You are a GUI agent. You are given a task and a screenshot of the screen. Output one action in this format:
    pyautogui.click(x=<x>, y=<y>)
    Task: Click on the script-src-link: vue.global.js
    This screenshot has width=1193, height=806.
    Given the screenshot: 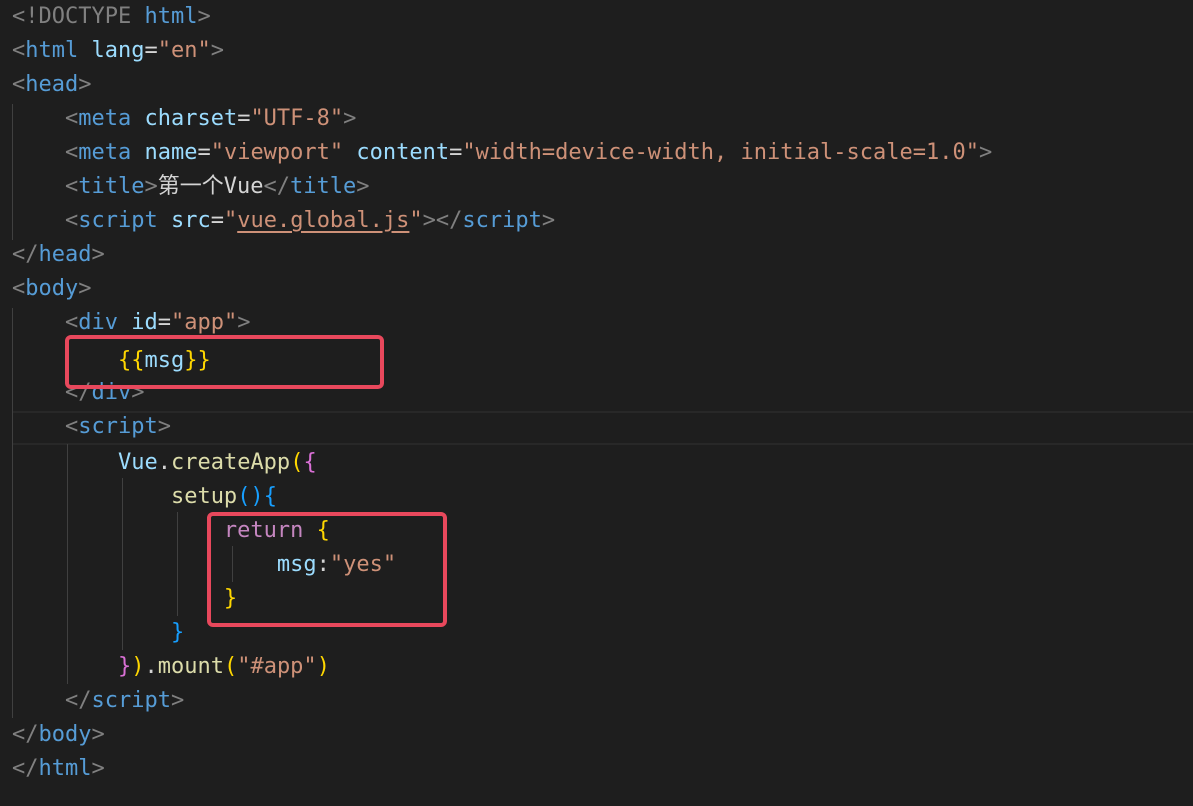 What is the action you would take?
    pyautogui.click(x=323, y=220)
    